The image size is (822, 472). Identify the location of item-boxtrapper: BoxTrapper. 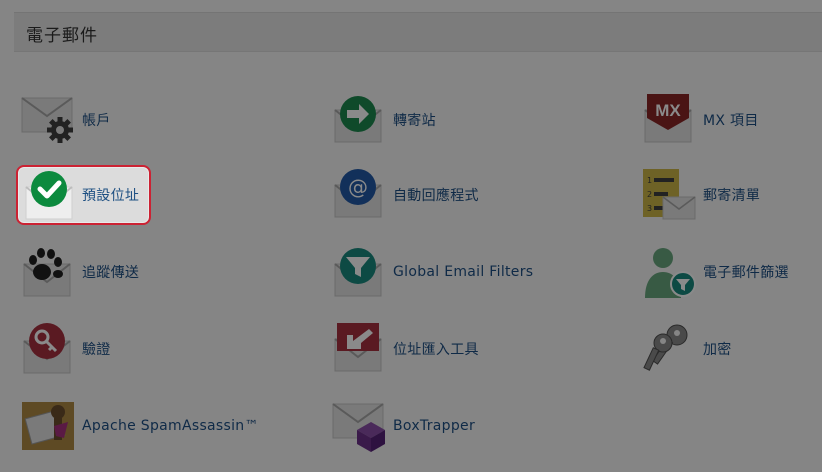
(437, 426).